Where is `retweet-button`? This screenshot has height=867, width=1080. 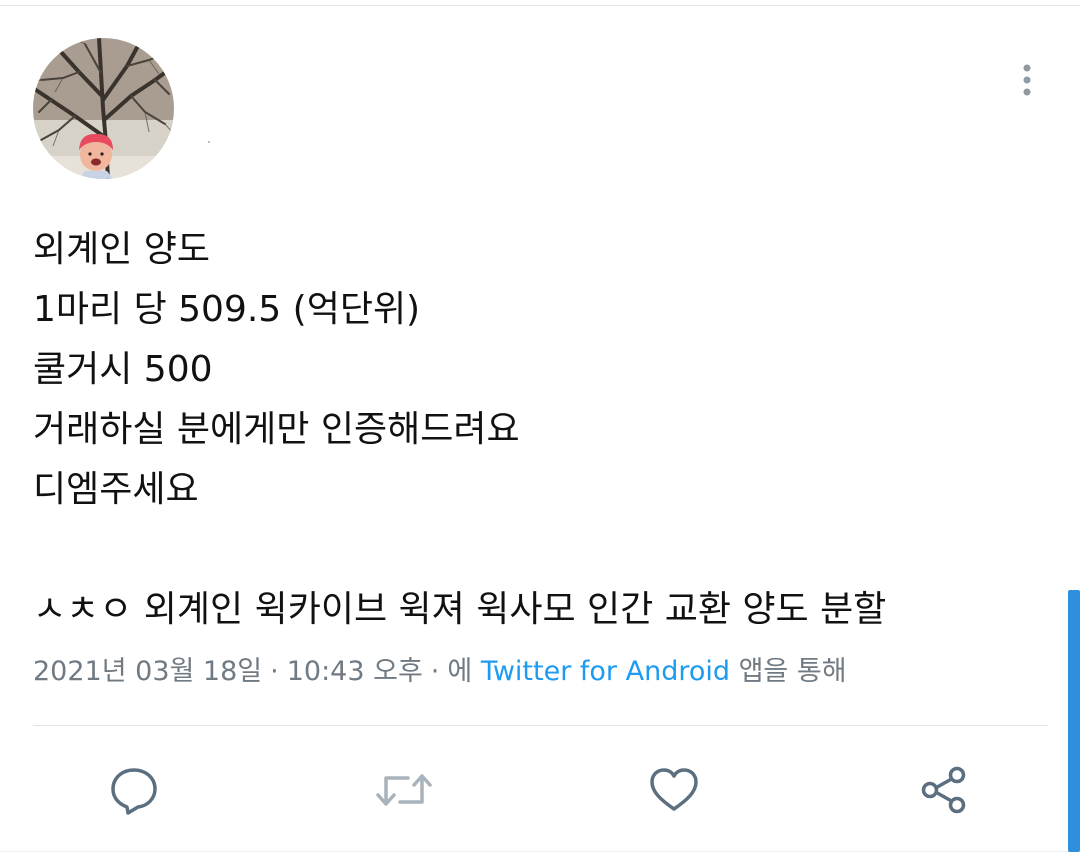 retweet-button is located at coordinates (404, 790).